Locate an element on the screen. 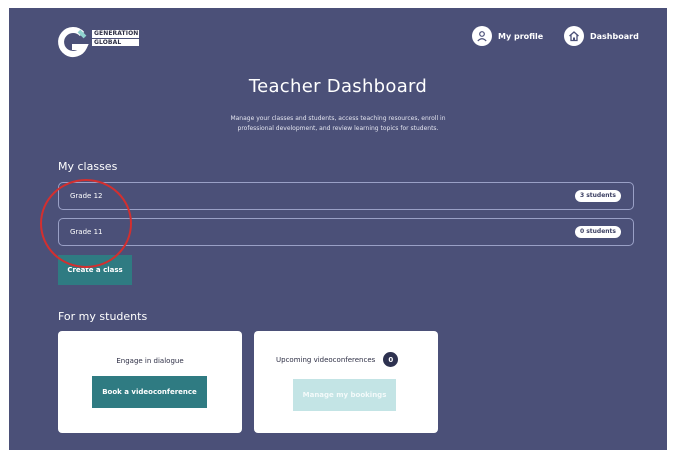  nav-my-profile-label: My profile is located at coordinates (521, 36).